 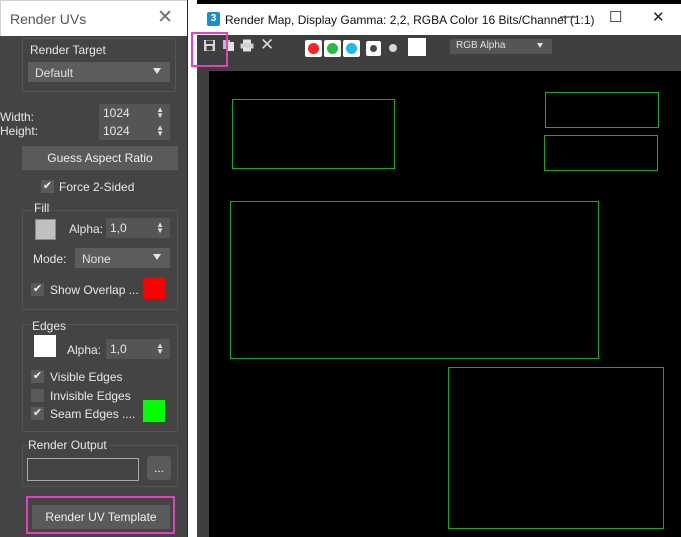 I want to click on edges-alpha-spinner: 1,0 ▲ ▼, so click(x=138, y=349).